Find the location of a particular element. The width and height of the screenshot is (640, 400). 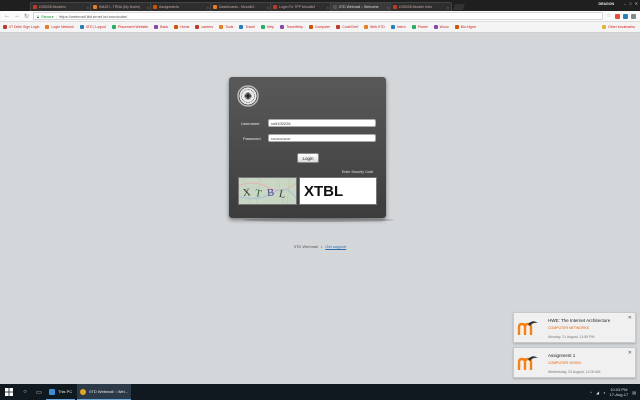

bookmark-item: TravelHelp is located at coordinates (291, 27).